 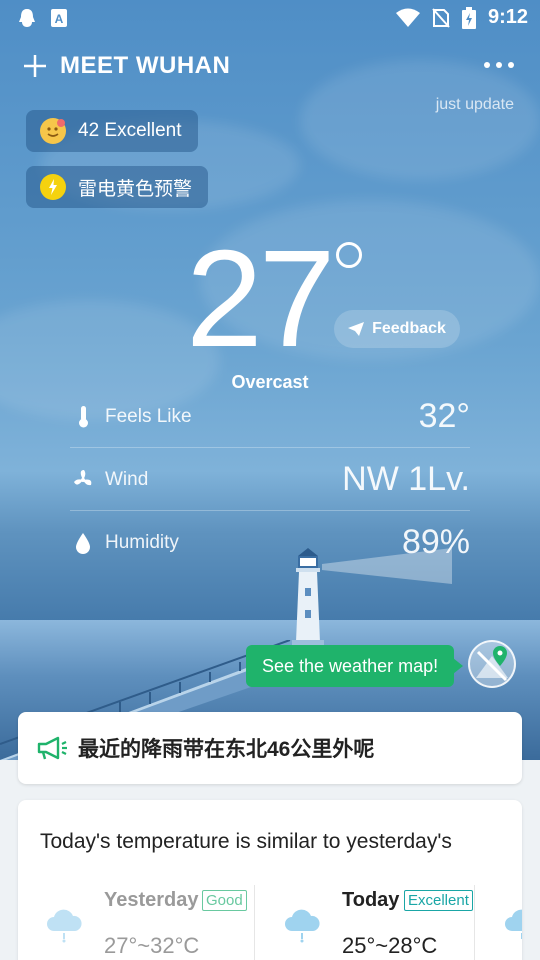 I want to click on wifi-icon, so click(x=407, y=17).